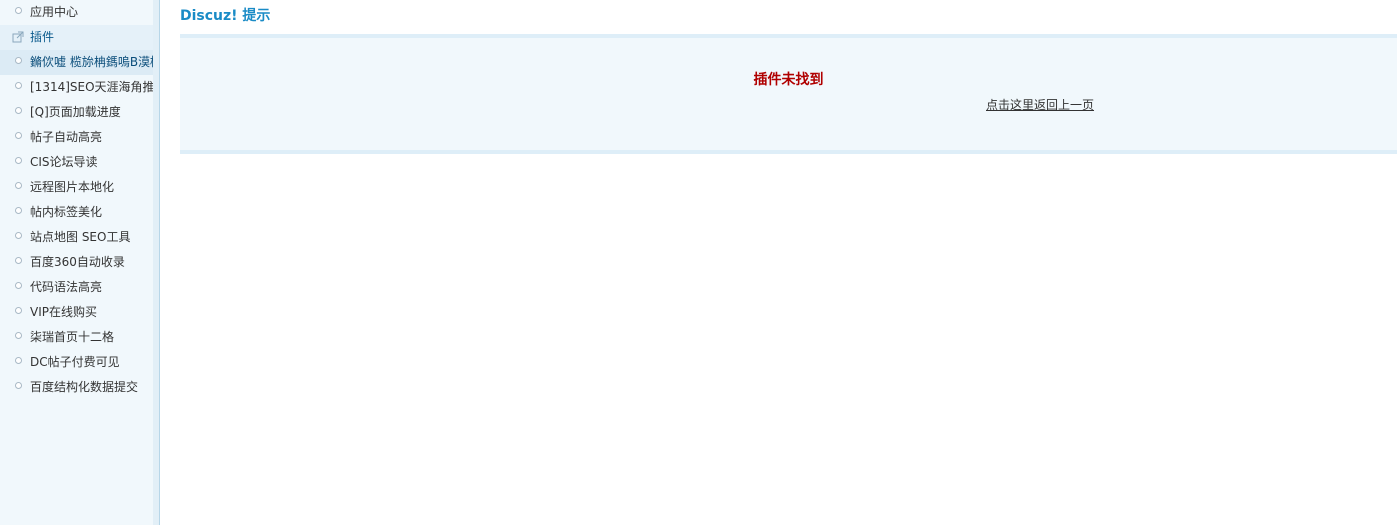  Describe the element at coordinates (84, 387) in the screenshot. I see `sidebar-item-label: 百度结构化数据提交` at that location.